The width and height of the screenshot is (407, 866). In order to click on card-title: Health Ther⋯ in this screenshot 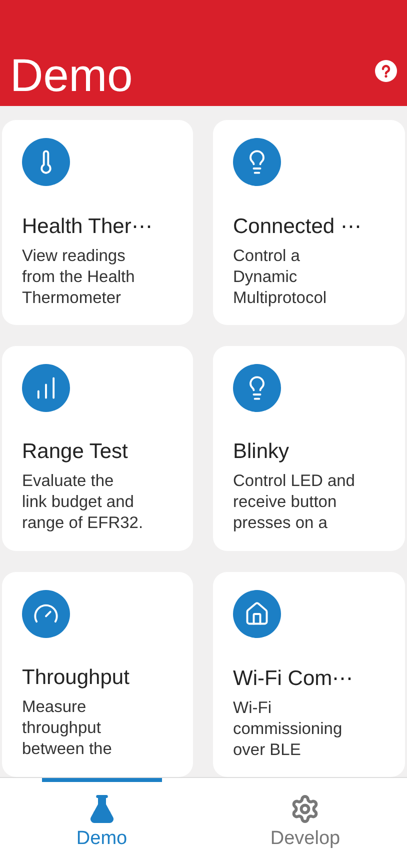, I will do `click(87, 226)`.